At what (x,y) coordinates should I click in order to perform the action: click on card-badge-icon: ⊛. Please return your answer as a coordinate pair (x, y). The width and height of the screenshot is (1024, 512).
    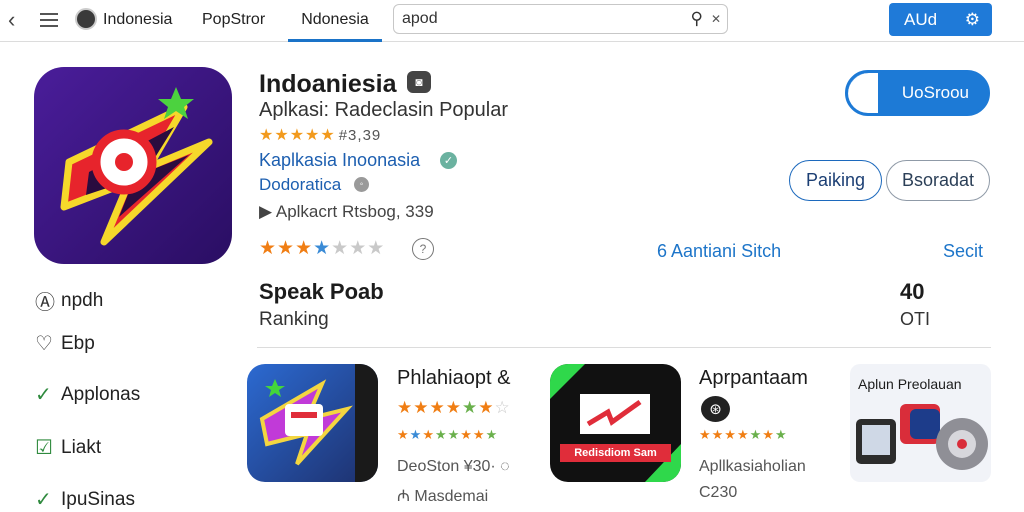
    Looking at the image, I should click on (715, 409).